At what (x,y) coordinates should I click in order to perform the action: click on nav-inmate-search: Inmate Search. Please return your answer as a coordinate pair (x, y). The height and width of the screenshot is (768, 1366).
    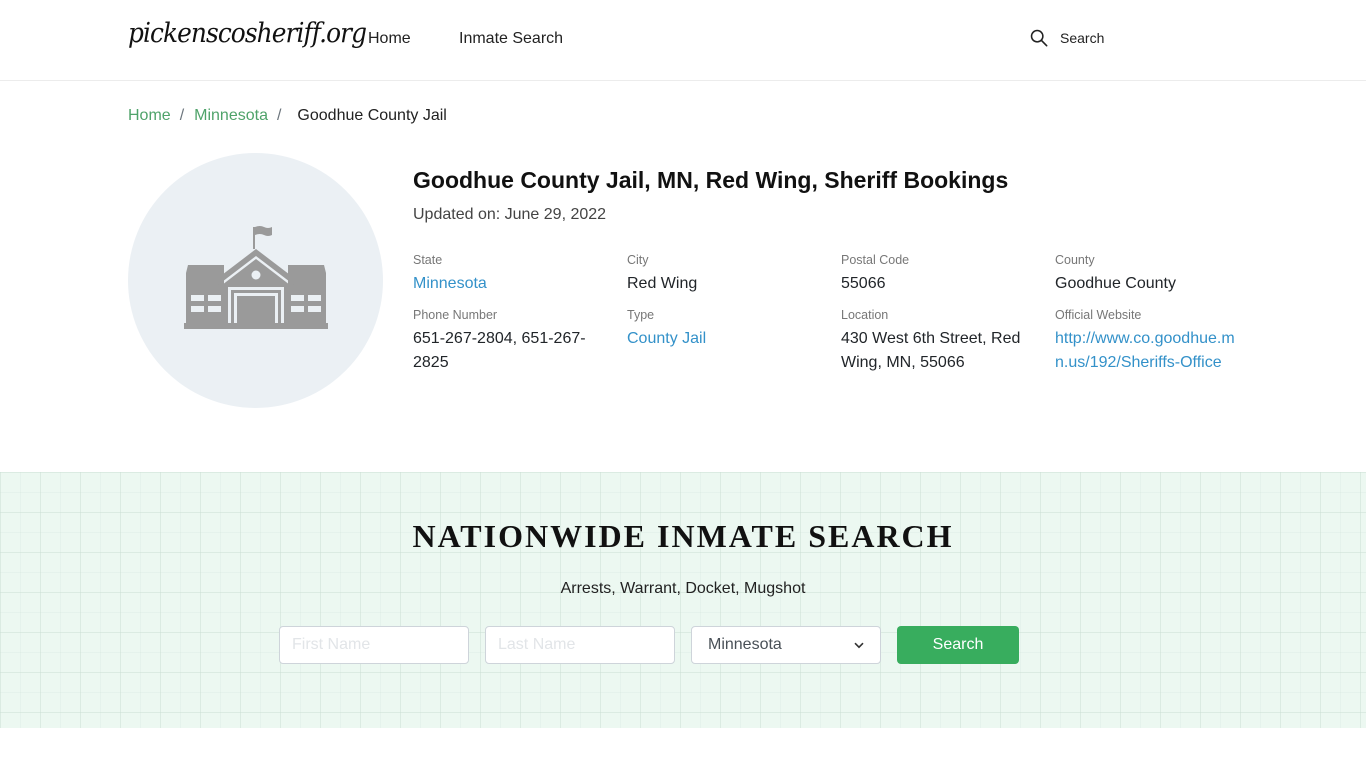
    Looking at the image, I should click on (511, 39).